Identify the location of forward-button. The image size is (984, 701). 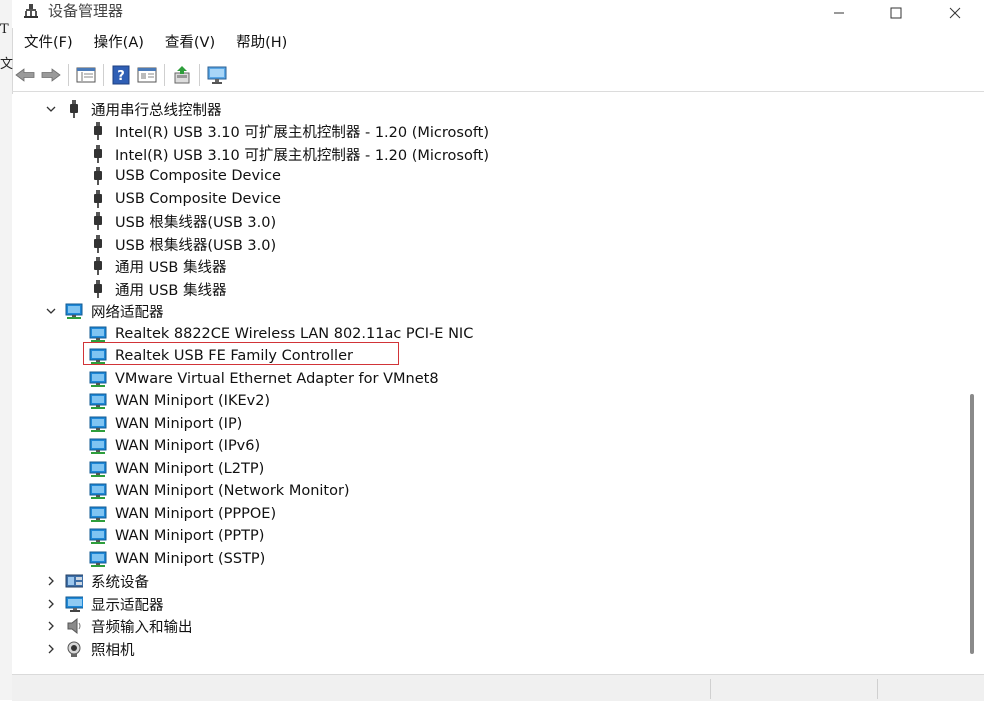
(51, 75).